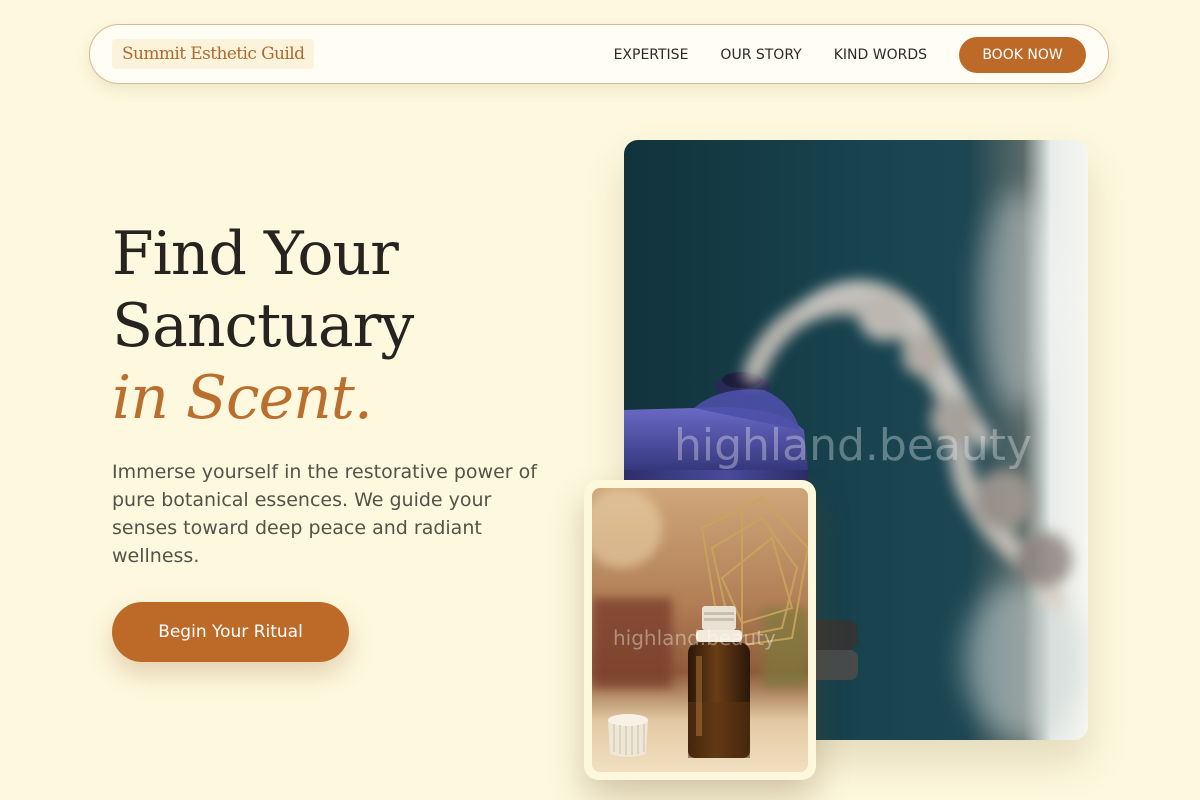 This screenshot has width=1200, height=800. Describe the element at coordinates (700, 623) in the screenshot. I see `oil-bottle-illustration` at that location.